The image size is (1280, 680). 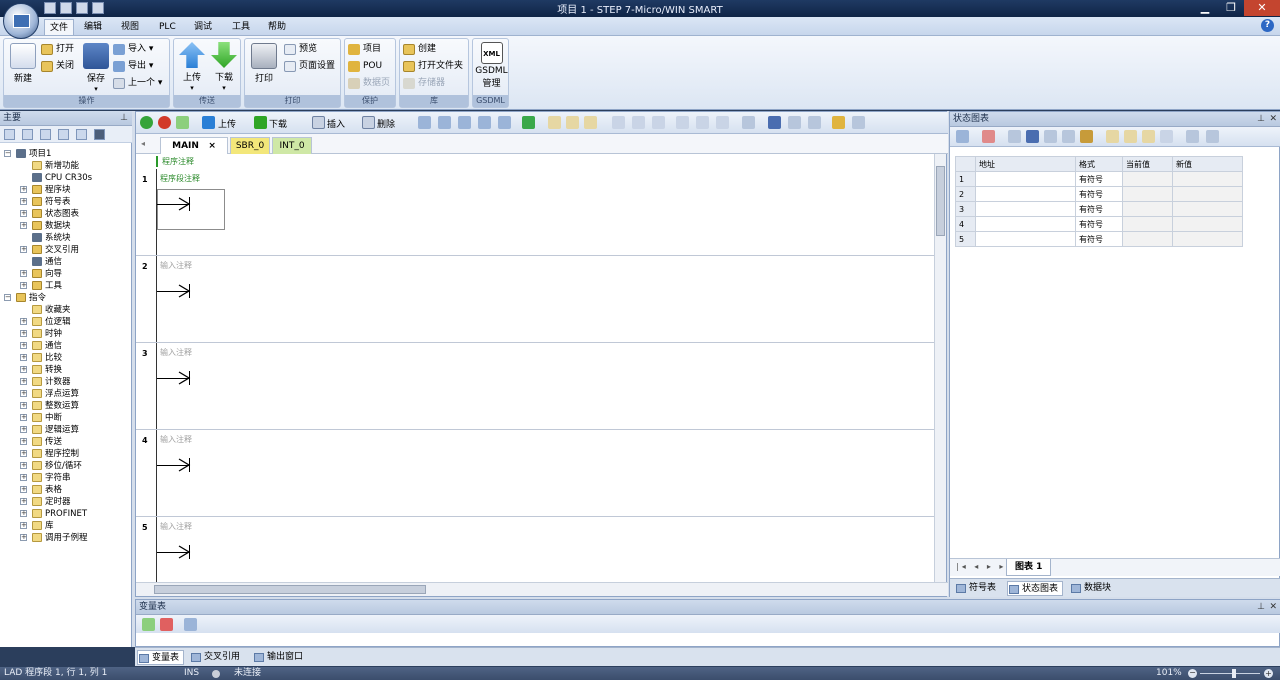 I want to click on memory-button: 存储器, so click(x=423, y=83).